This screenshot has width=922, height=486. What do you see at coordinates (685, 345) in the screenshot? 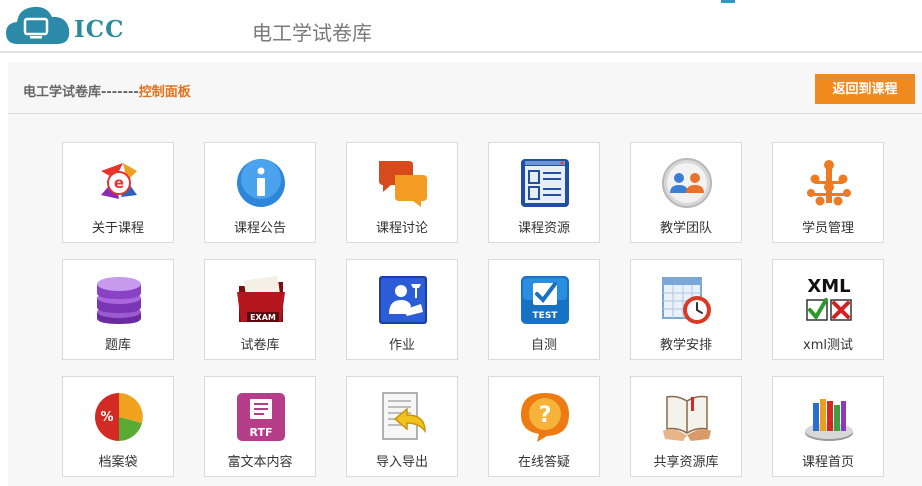
I see `tile-label: 教学安排` at bounding box center [685, 345].